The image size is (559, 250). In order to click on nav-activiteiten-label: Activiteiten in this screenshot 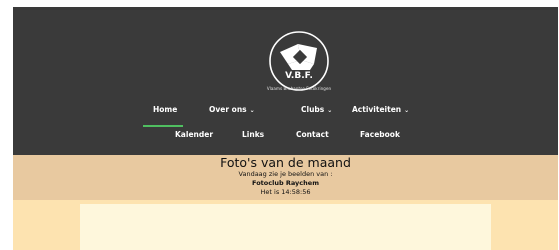, I will do `click(377, 109)`.